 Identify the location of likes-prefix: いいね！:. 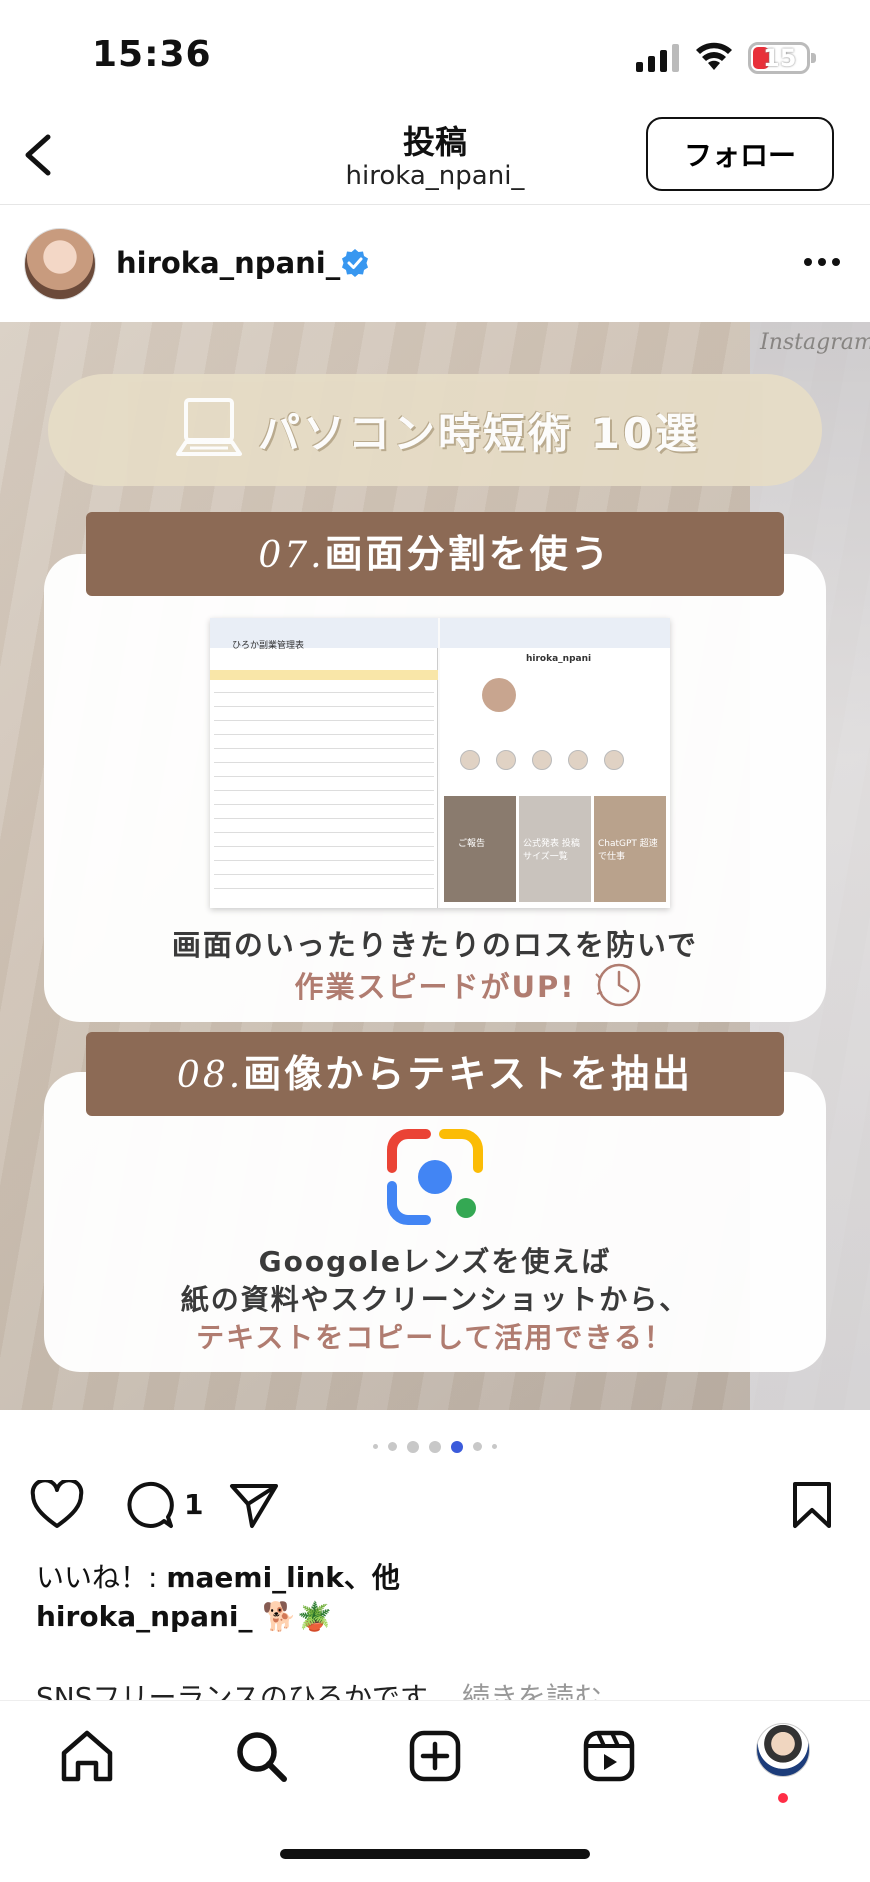
(101, 1577).